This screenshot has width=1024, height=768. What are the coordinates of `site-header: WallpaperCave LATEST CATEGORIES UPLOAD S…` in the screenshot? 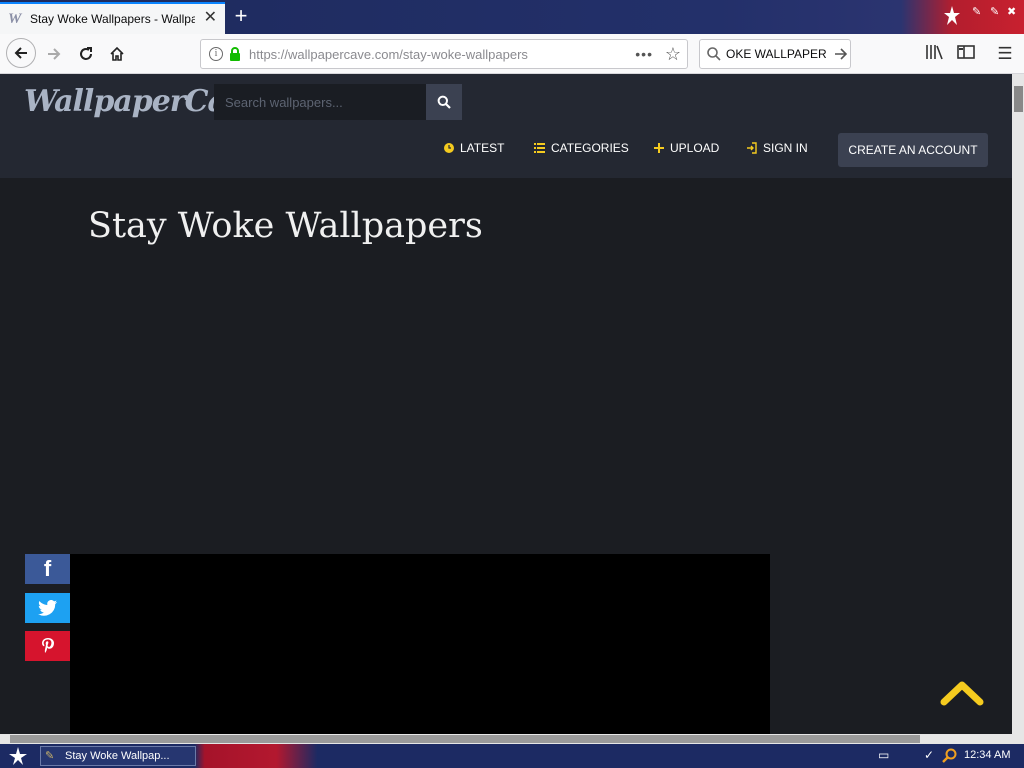 It's located at (506, 126).